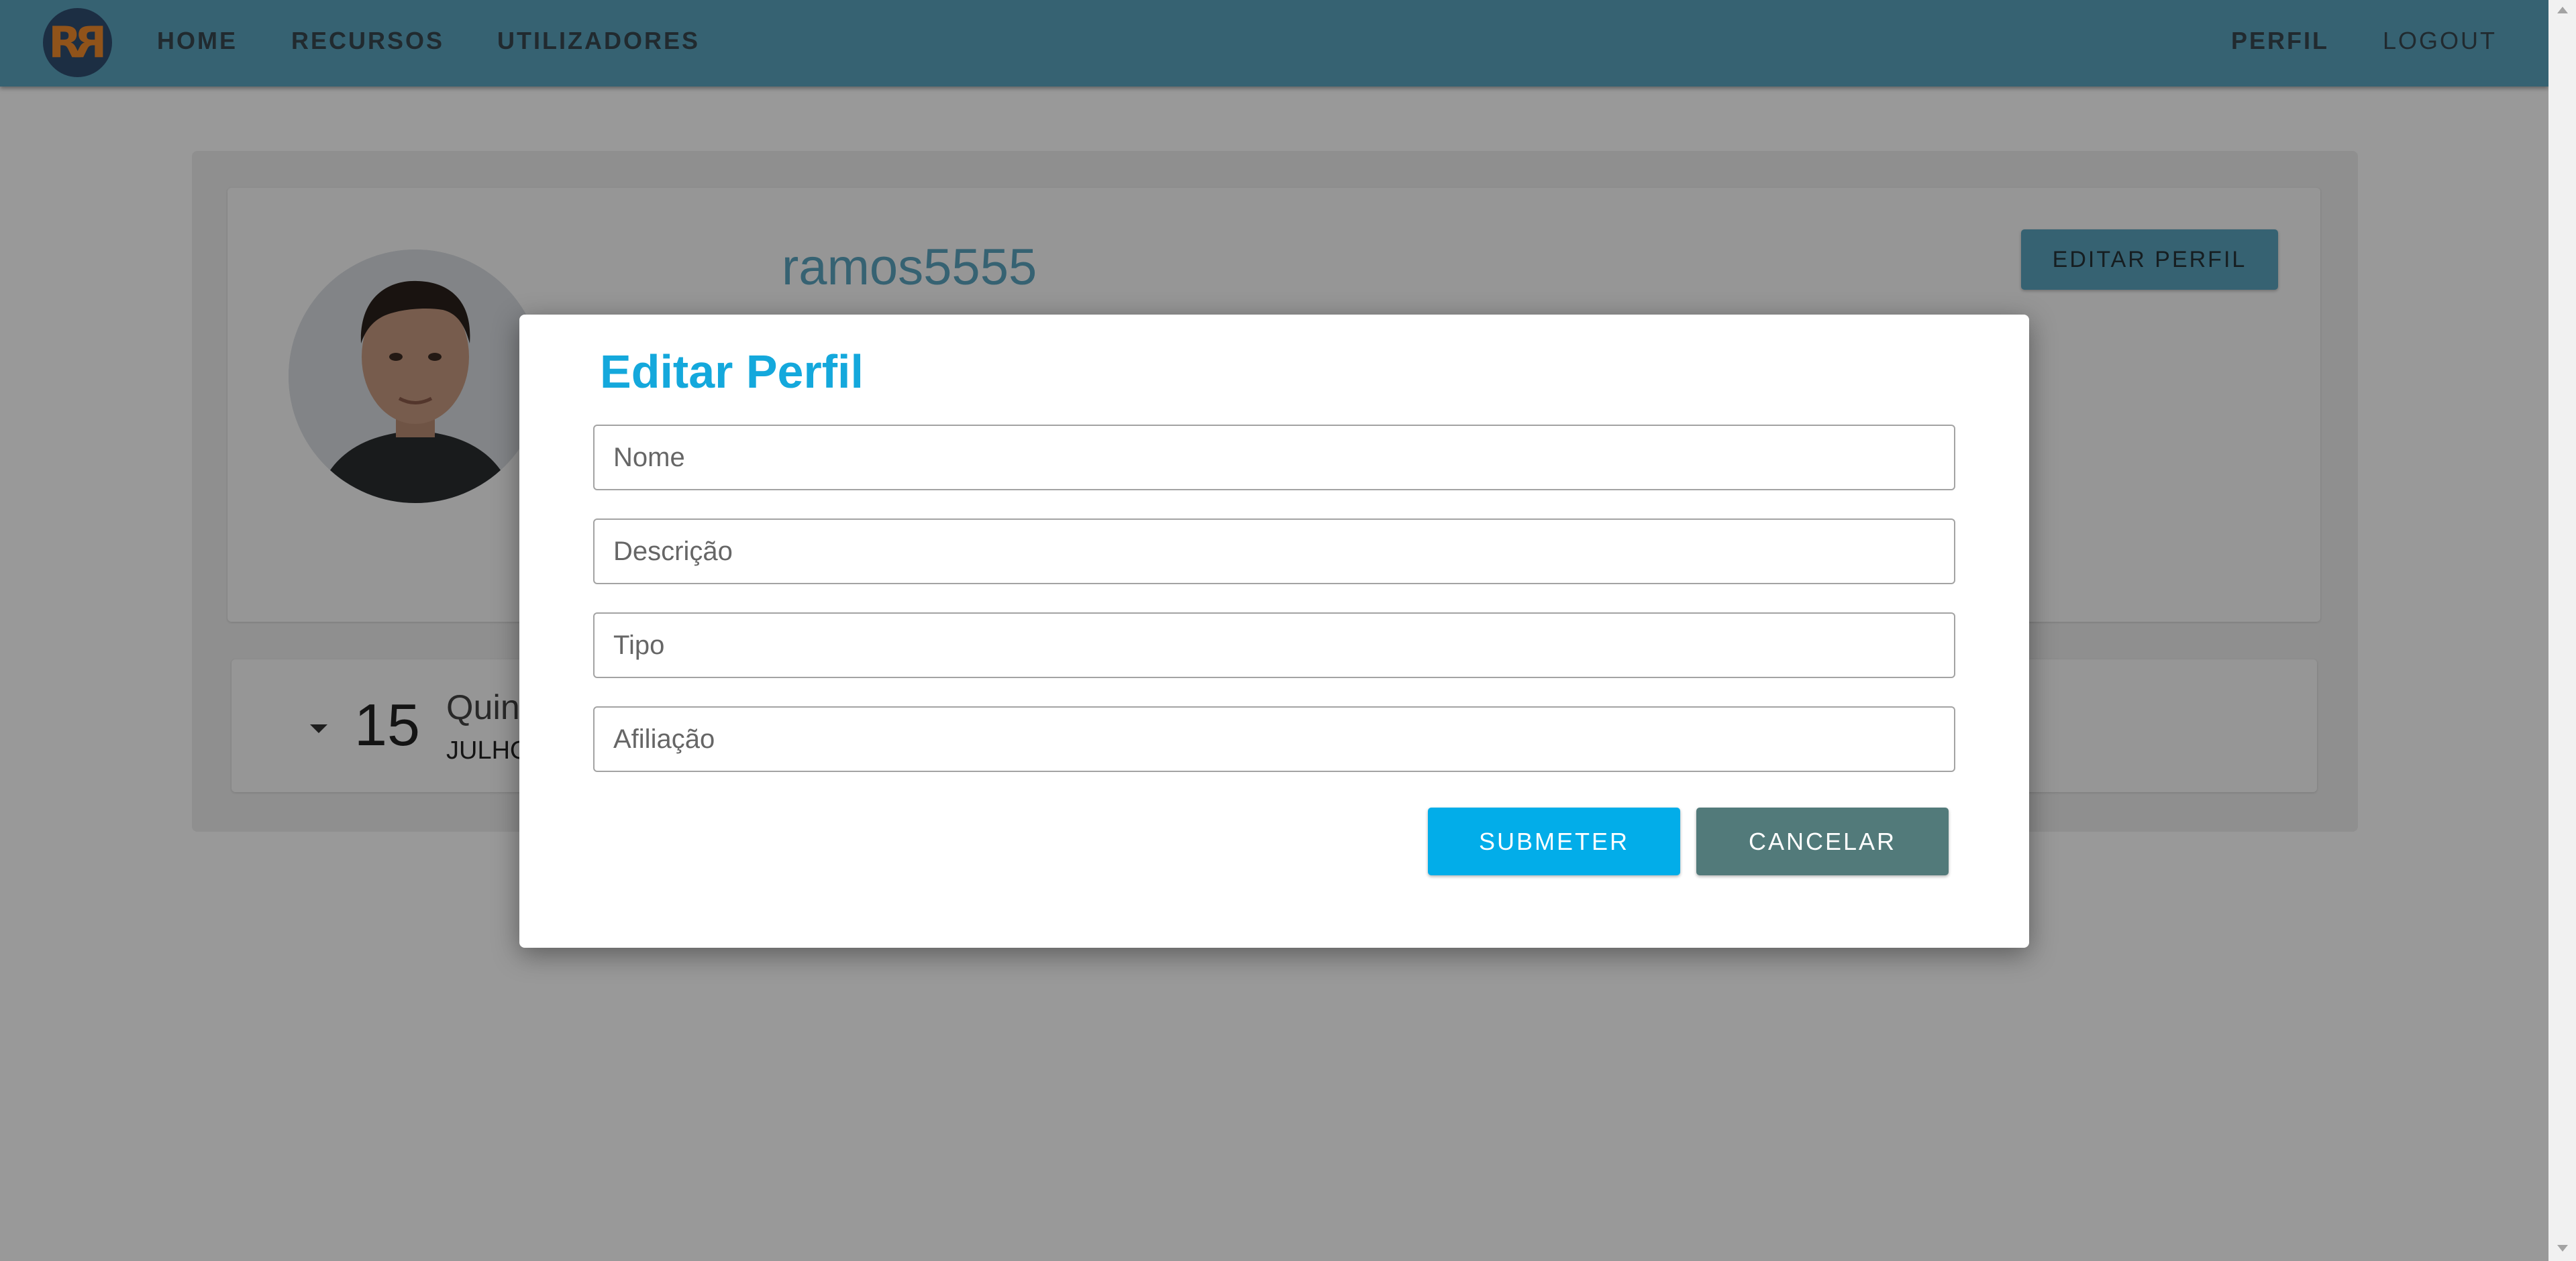 The width and height of the screenshot is (2576, 1261). I want to click on afiliacao-field, so click(1274, 739).